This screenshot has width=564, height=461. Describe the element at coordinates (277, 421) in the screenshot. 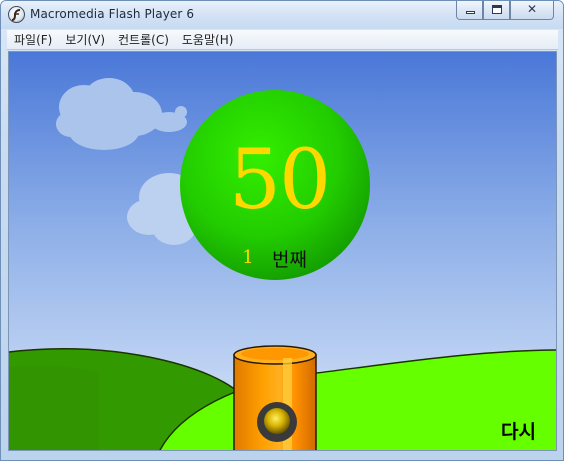

I see `fire-button-icon` at that location.